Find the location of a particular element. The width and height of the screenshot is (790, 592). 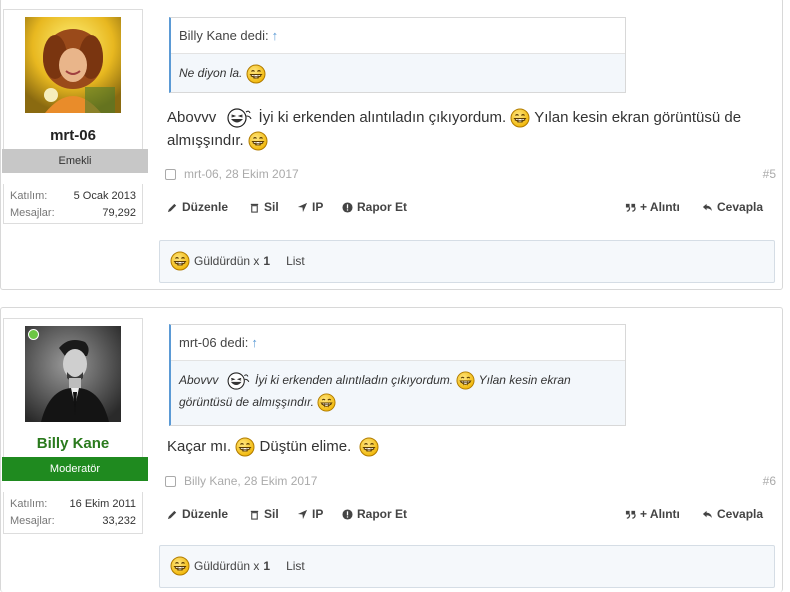

report-label: Rapor Et is located at coordinates (382, 207).